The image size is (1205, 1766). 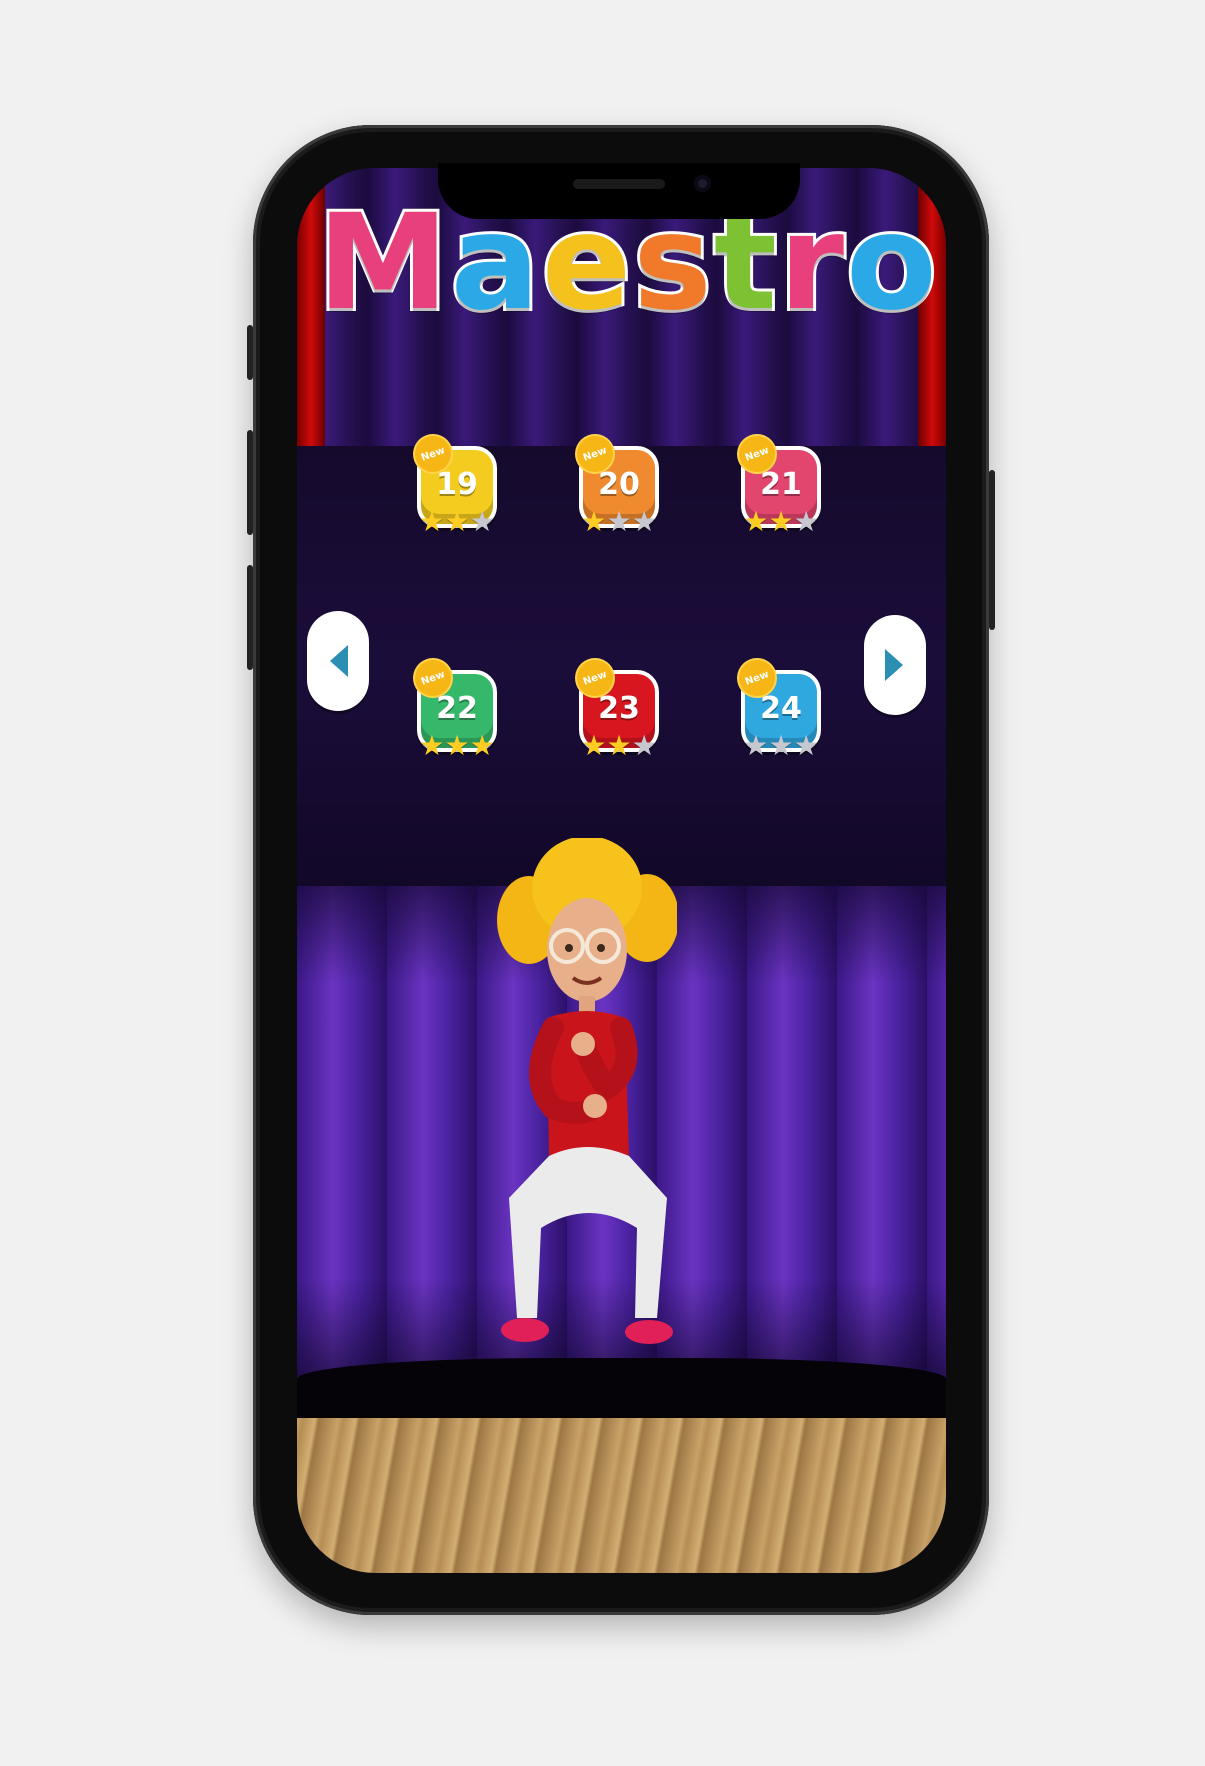 What do you see at coordinates (619, 184) in the screenshot?
I see `phone-speaker` at bounding box center [619, 184].